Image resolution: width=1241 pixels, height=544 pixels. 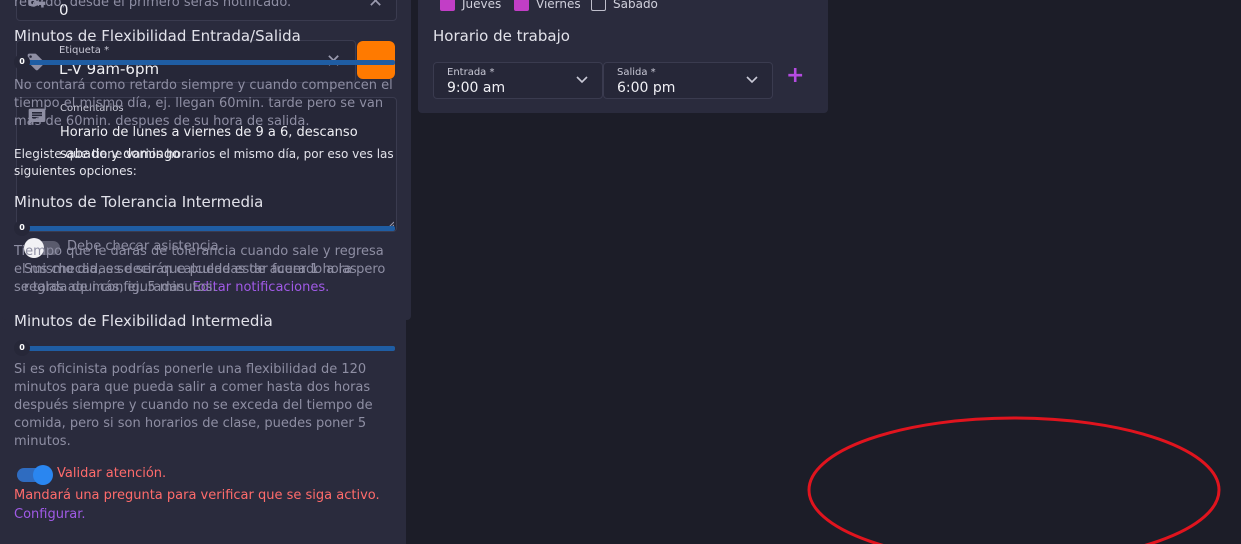 I want to click on add-schedule-button: +, so click(x=795, y=75).